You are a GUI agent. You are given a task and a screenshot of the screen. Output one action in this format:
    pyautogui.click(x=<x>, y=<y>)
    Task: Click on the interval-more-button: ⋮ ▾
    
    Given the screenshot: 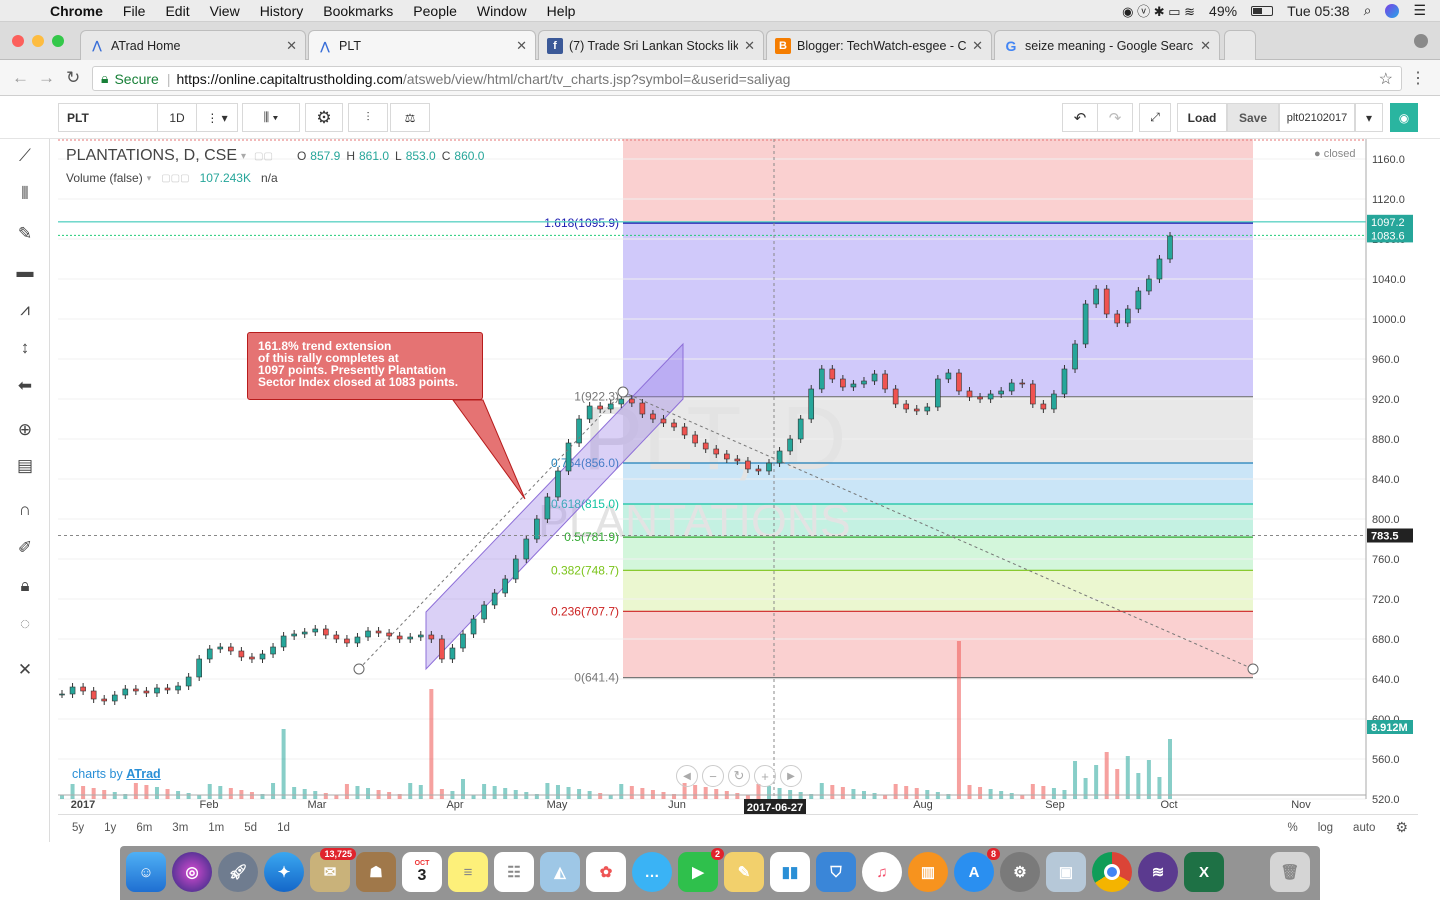 What is the action you would take?
    pyautogui.click(x=217, y=117)
    